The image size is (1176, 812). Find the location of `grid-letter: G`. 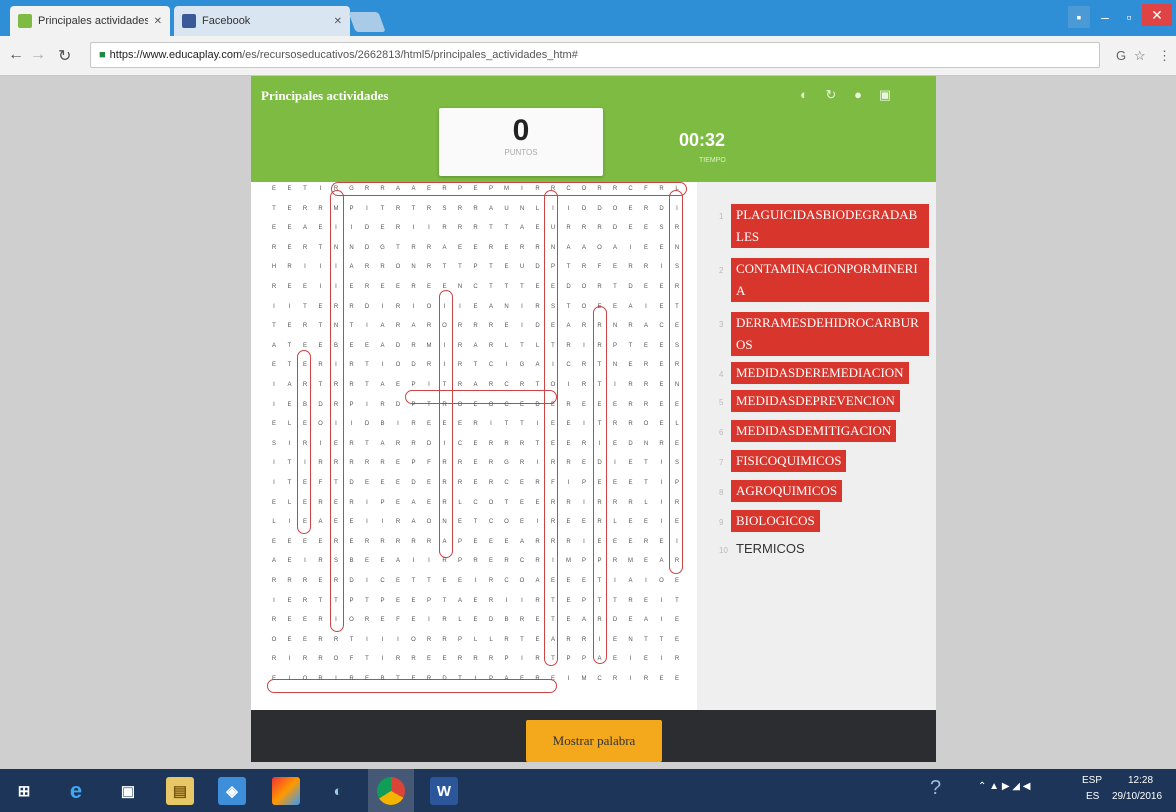

grid-letter: G is located at coordinates (352, 189).